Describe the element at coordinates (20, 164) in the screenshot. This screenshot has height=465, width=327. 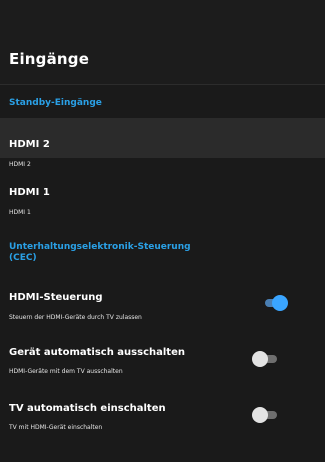
I see `item-subtitle: HDMI 2` at that location.